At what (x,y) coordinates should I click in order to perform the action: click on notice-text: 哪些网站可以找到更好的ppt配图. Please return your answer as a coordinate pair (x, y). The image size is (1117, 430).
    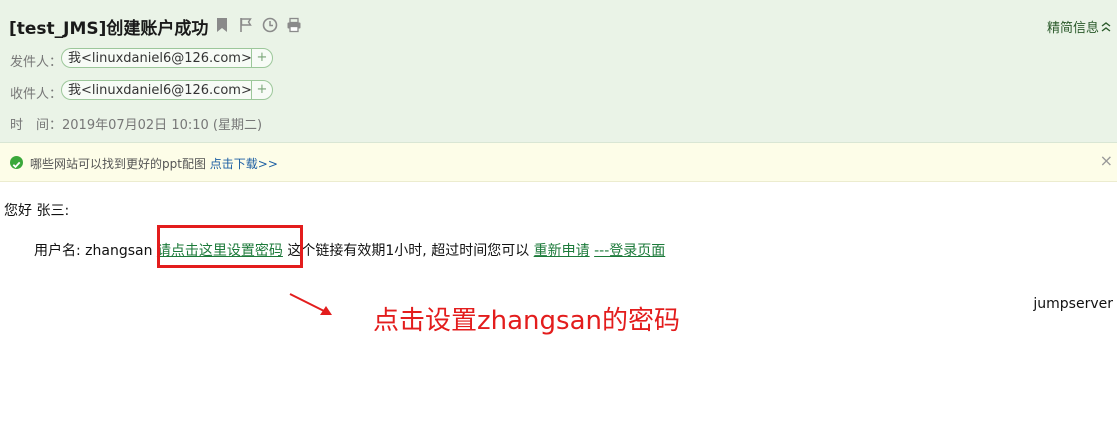
    Looking at the image, I should click on (118, 164).